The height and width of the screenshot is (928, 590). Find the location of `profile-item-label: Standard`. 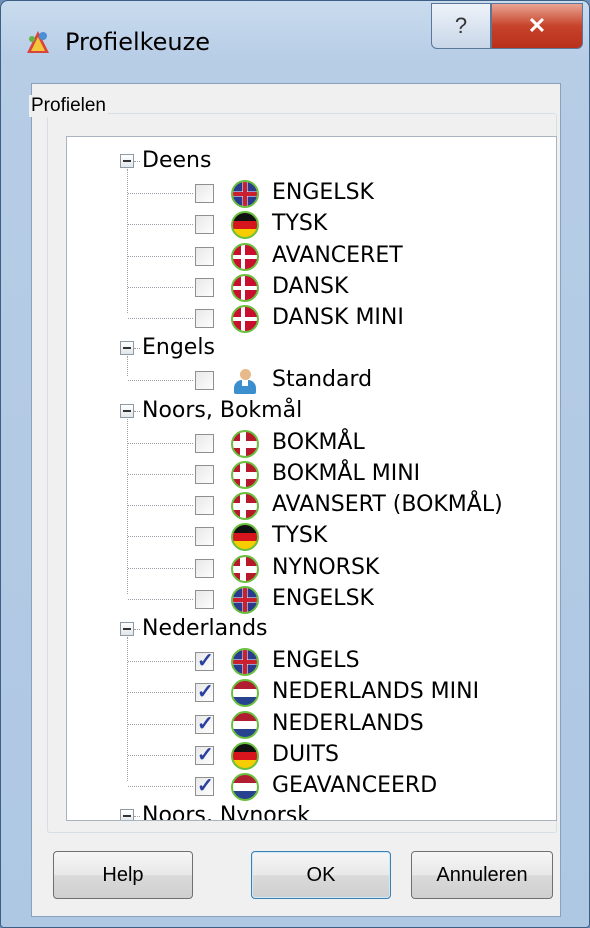

profile-item-label: Standard is located at coordinates (322, 379).